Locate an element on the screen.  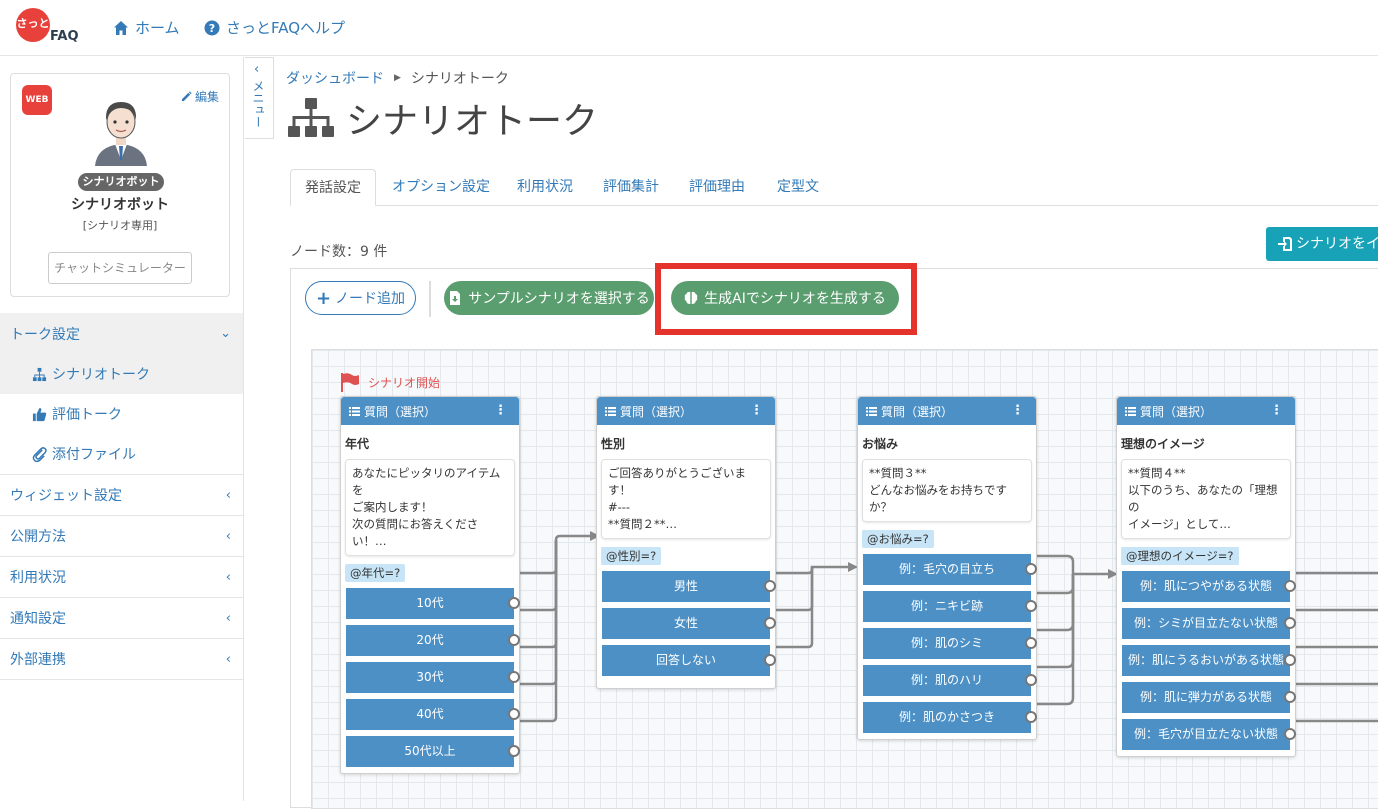
paperclip-icon is located at coordinates (39, 454).